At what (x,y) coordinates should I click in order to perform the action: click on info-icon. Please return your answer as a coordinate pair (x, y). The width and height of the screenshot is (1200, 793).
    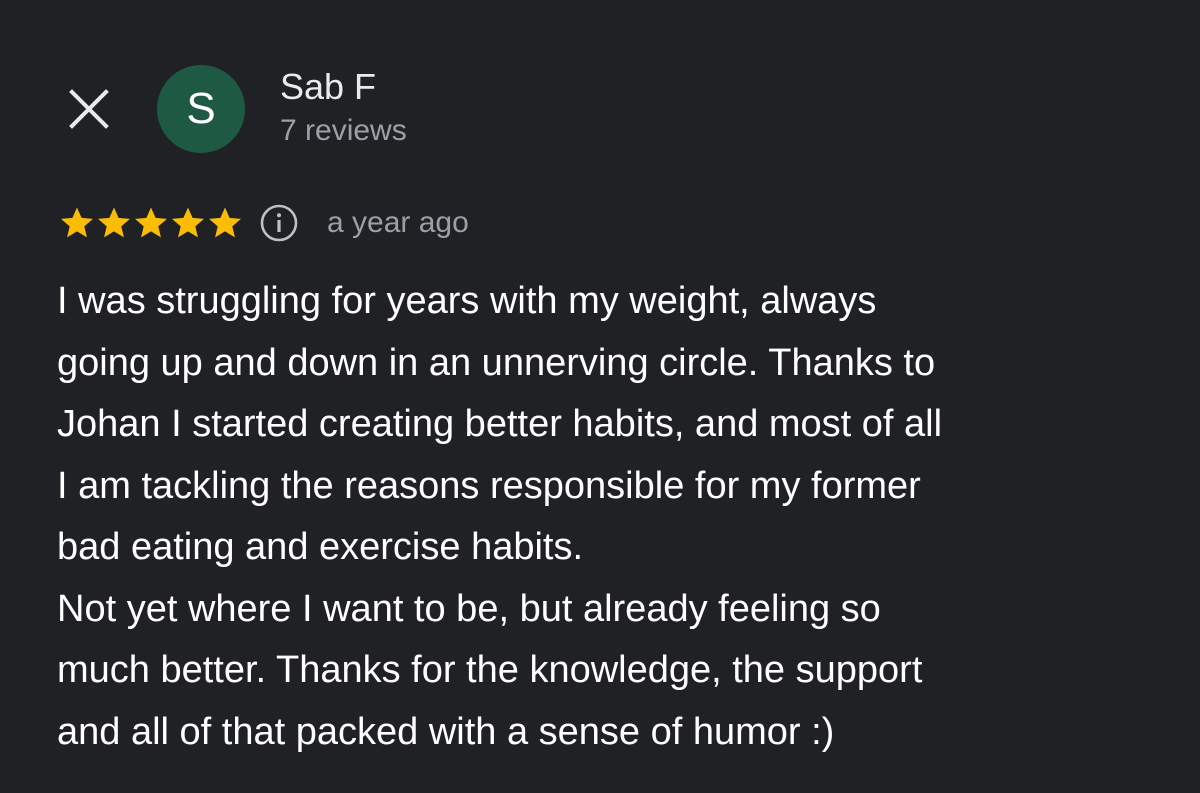
    Looking at the image, I should click on (279, 223).